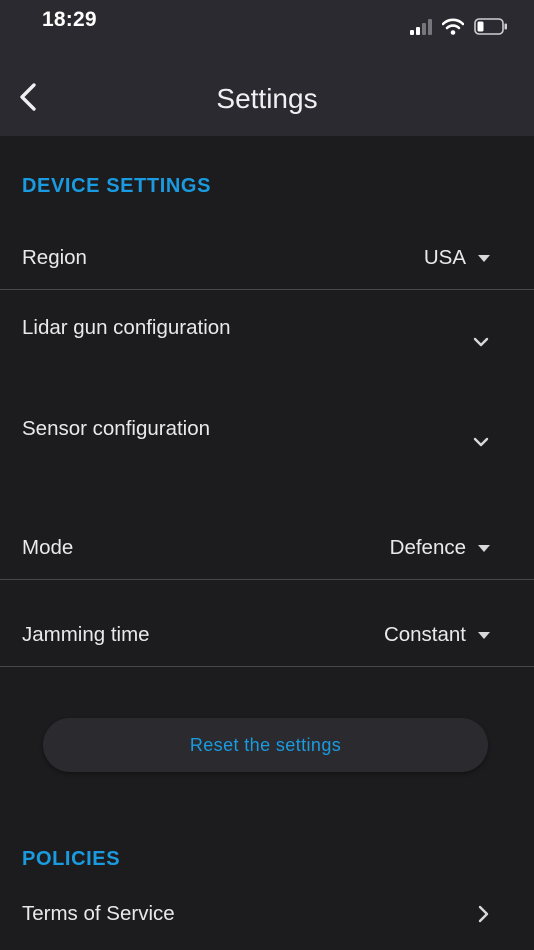 Image resolution: width=534 pixels, height=950 pixels. I want to click on chevron-right-icon, so click(483, 914).